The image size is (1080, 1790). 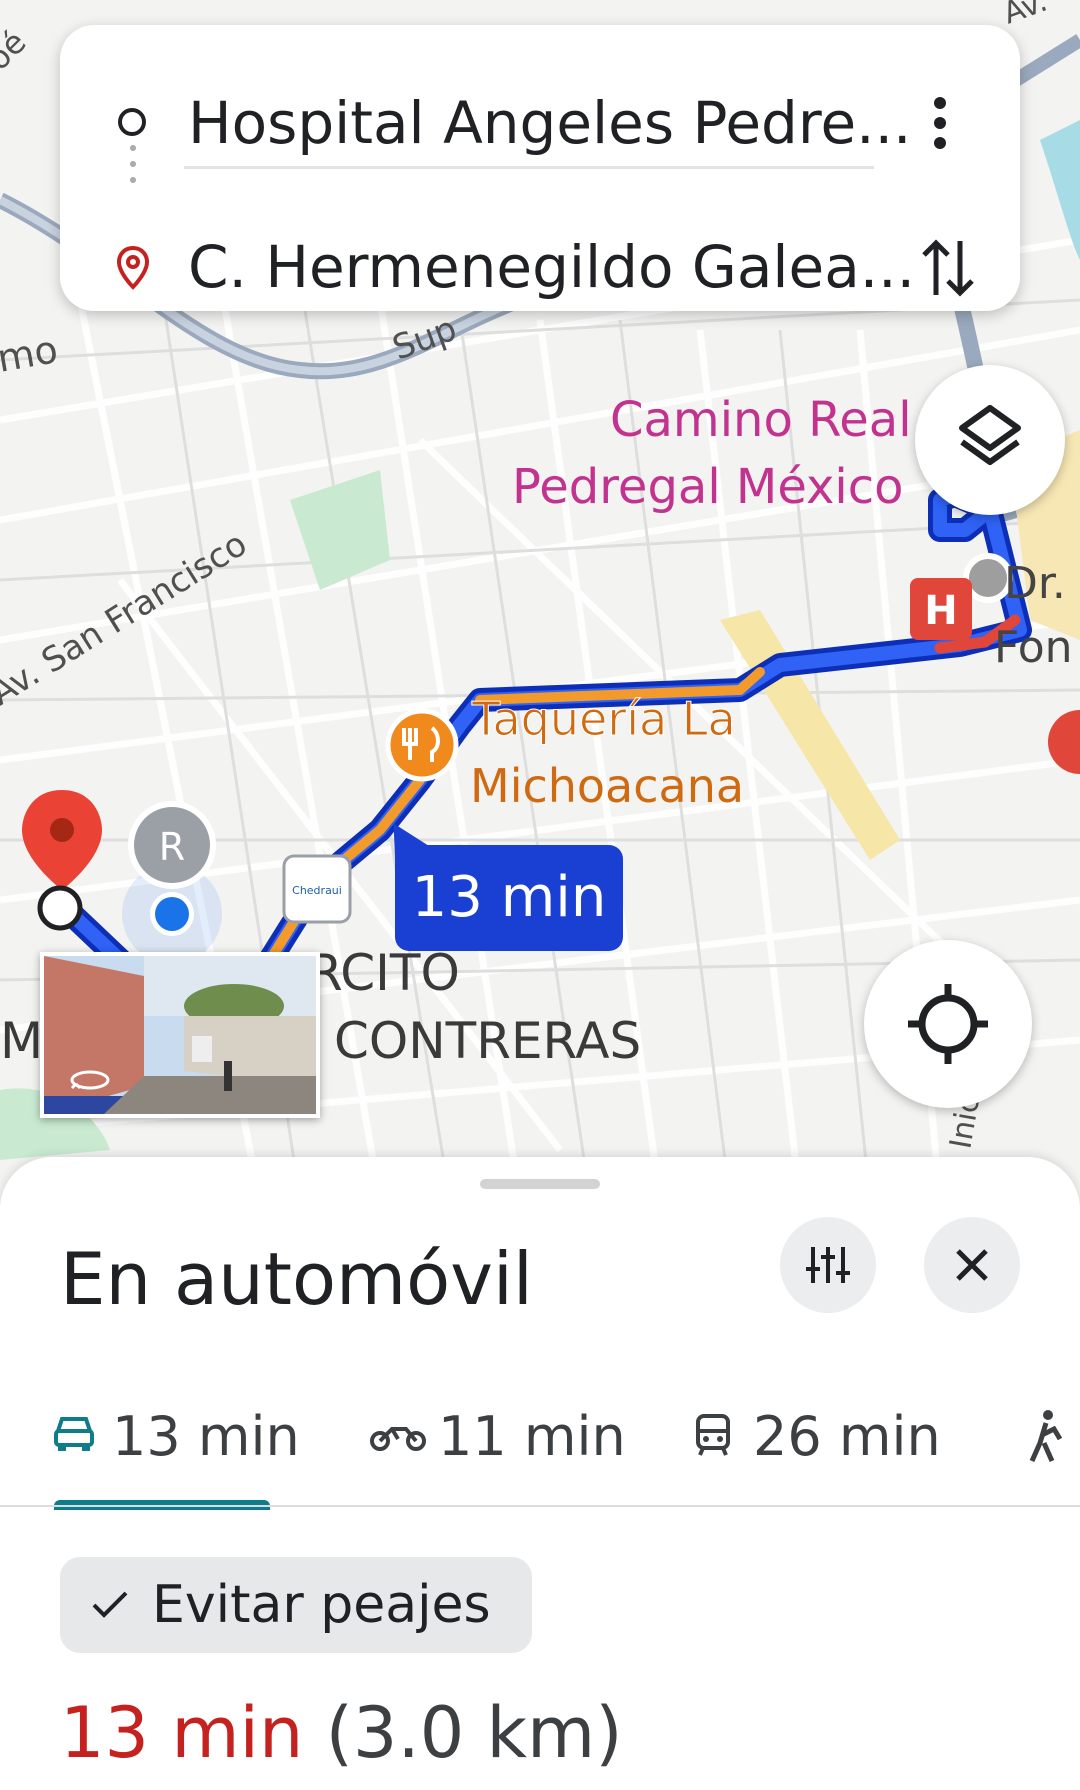 I want to click on poi-restaurant-line1: Taquería La, so click(x=603, y=719).